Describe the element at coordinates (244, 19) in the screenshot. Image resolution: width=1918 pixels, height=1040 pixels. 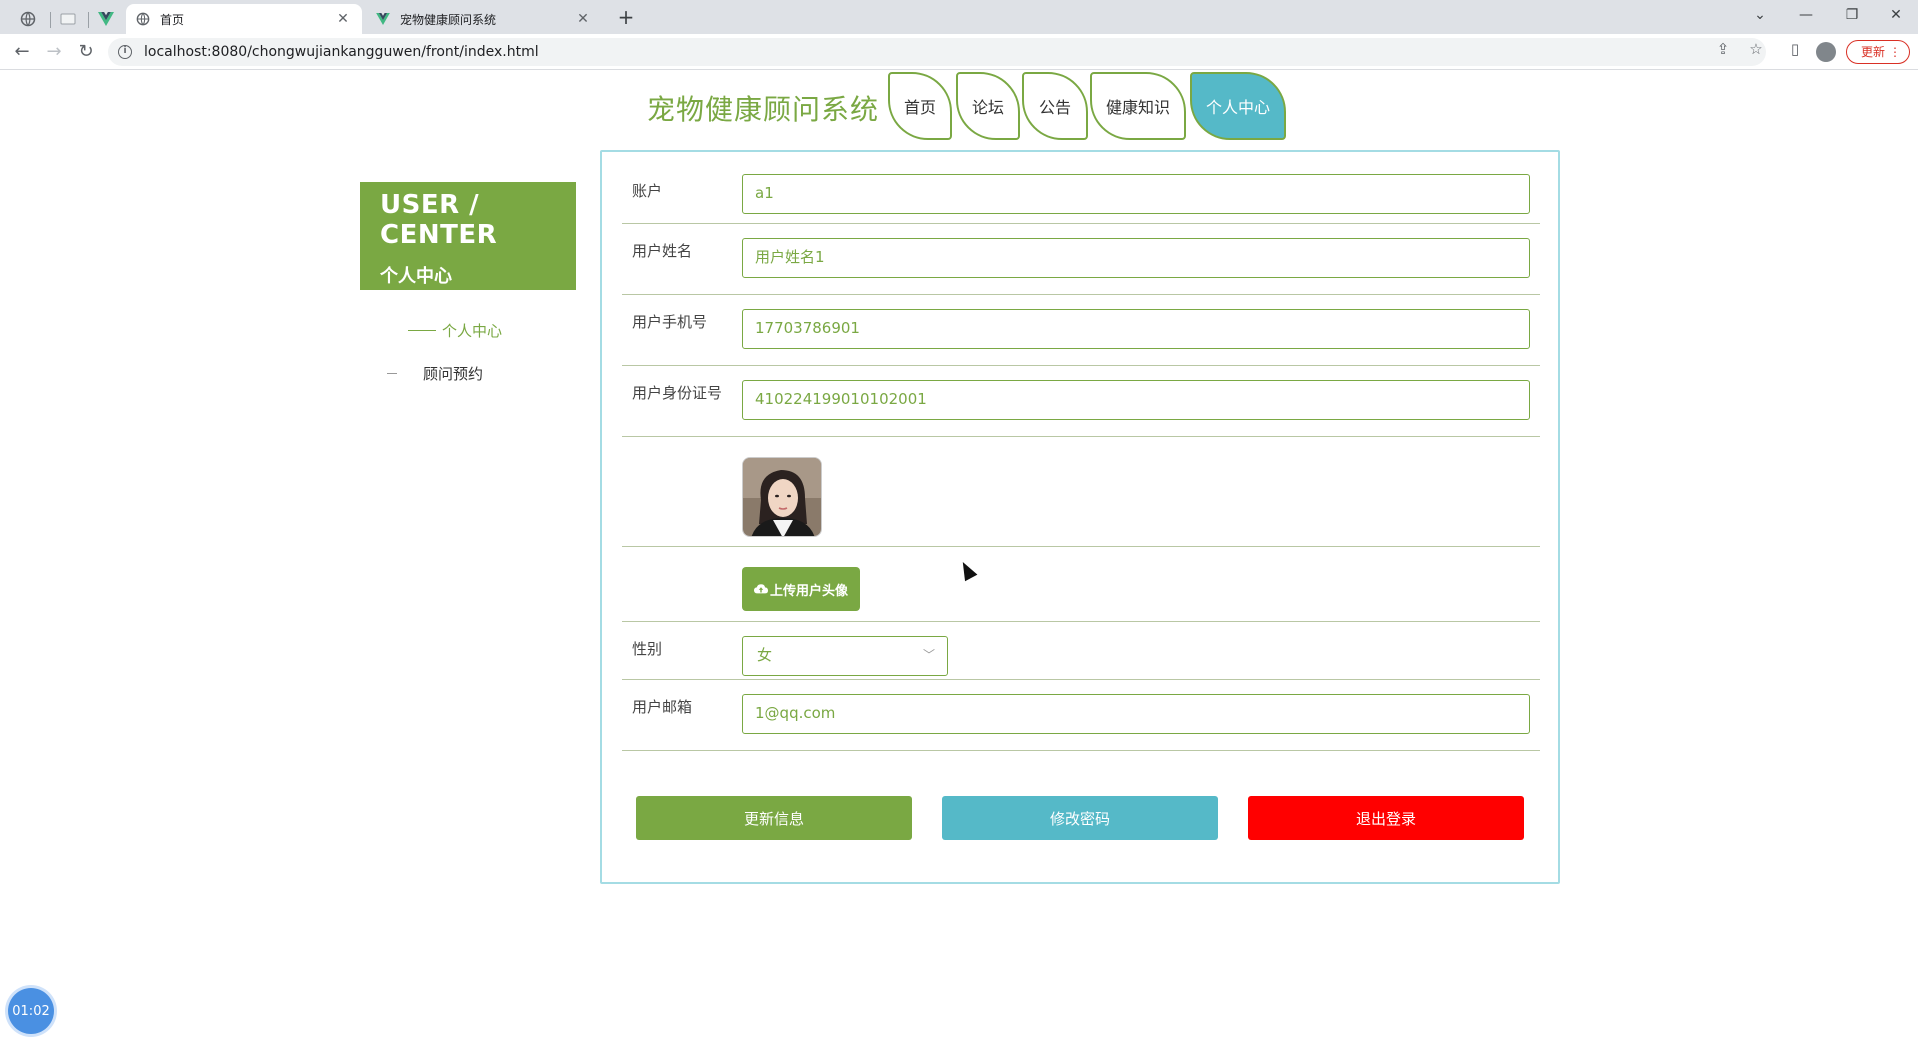
I see `tab-home: 首页 ✕` at that location.